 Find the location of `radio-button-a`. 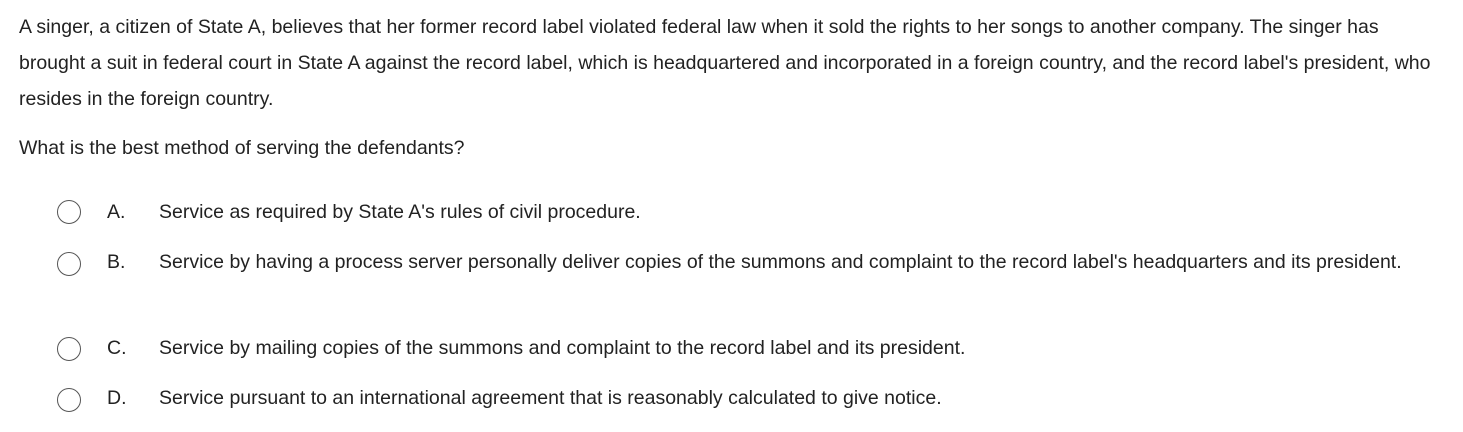

radio-button-a is located at coordinates (69, 212).